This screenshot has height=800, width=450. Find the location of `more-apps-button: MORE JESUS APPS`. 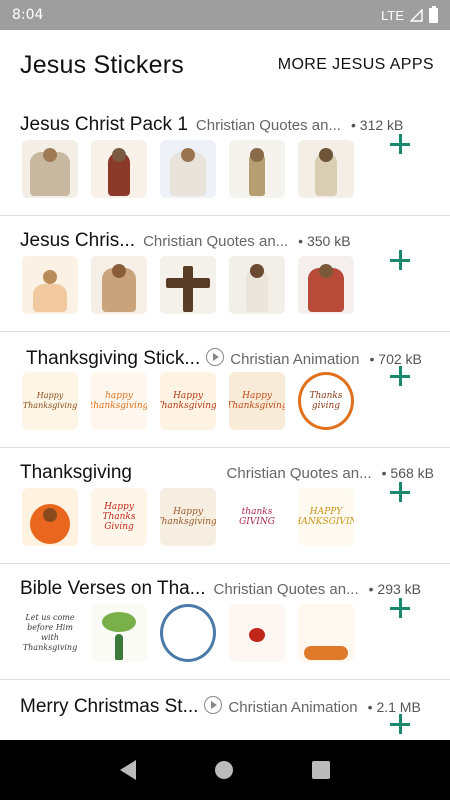

more-apps-button: MORE JESUS APPS is located at coordinates (356, 65).